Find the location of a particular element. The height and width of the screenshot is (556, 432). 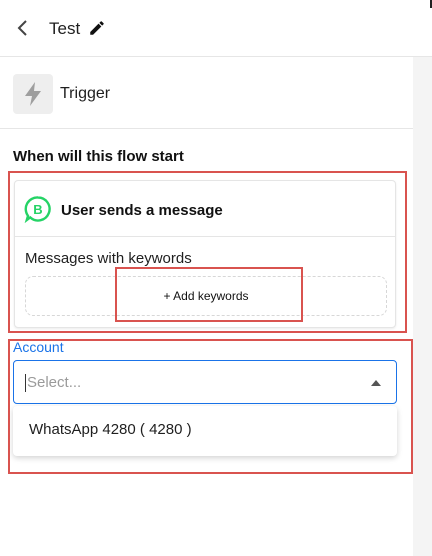

section-heading: When will this flow start is located at coordinates (98, 156).